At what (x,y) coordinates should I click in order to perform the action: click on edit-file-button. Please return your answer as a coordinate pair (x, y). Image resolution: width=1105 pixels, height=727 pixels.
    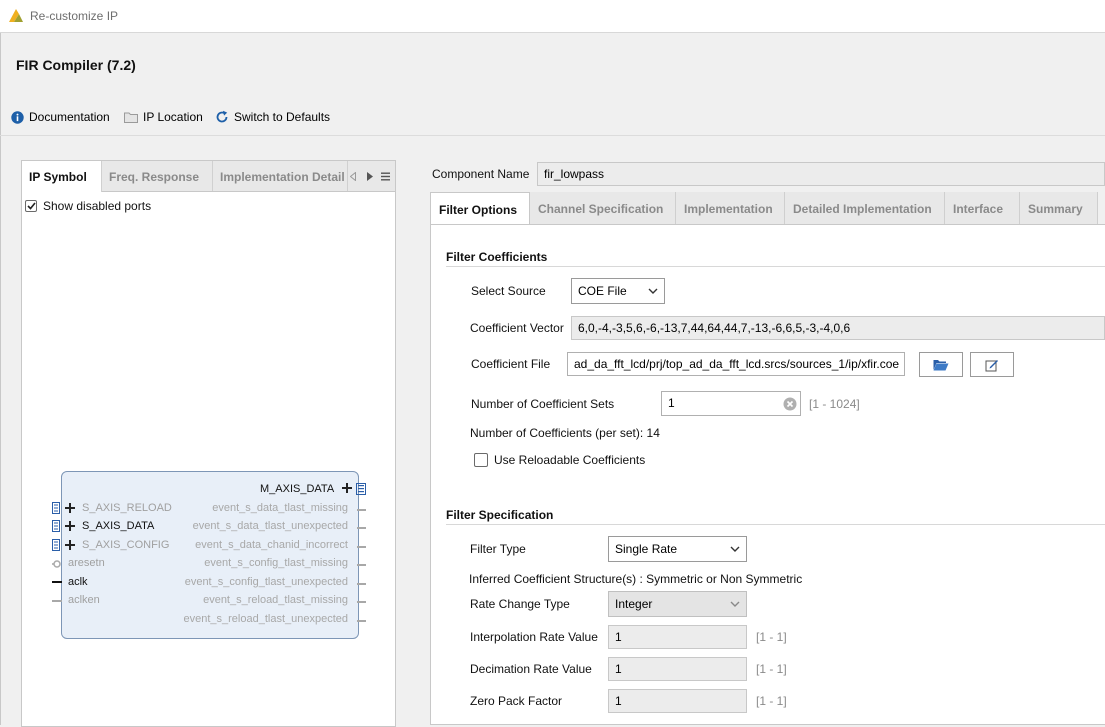
    Looking at the image, I should click on (992, 364).